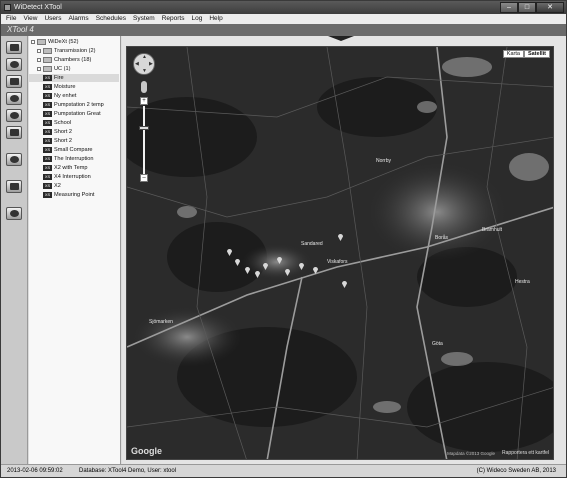  What do you see at coordinates (525, 453) in the screenshot?
I see `report-map-error-link: Rapportera ett kartfel` at bounding box center [525, 453].